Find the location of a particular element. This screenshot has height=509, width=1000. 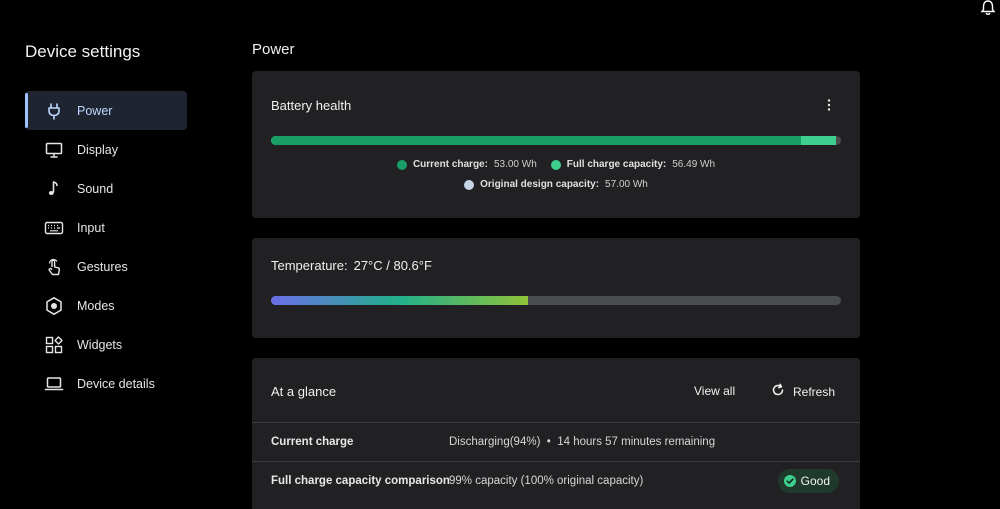

at-a-glance-title: At a glance is located at coordinates (304, 391).